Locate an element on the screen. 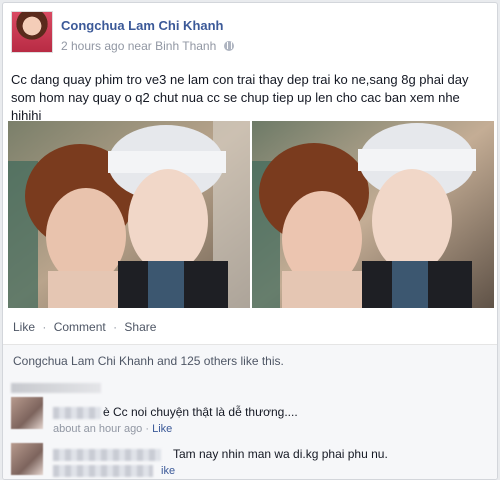 The image size is (500, 480). comment-like-link: ike is located at coordinates (168, 471).